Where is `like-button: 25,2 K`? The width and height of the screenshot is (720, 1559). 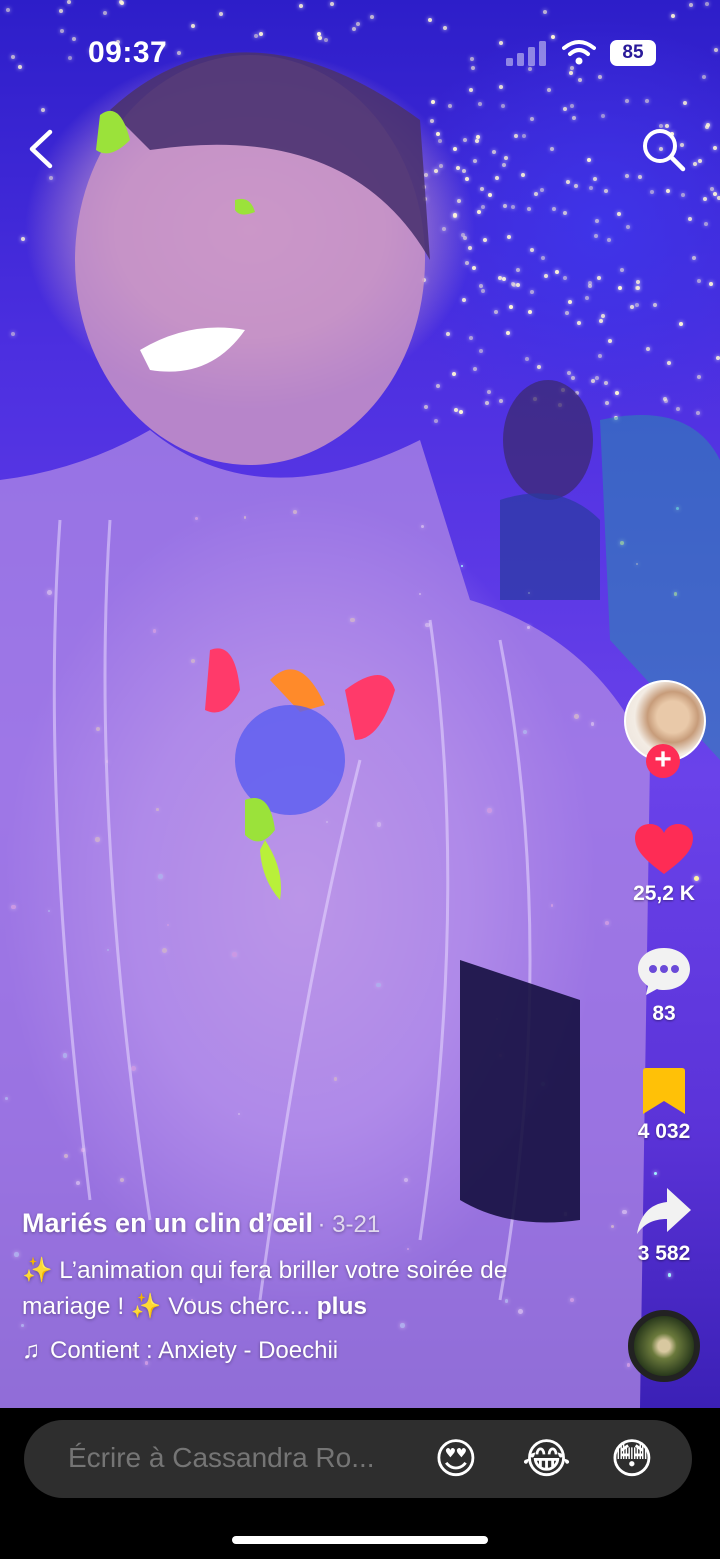 like-button: 25,2 K is located at coordinates (664, 865).